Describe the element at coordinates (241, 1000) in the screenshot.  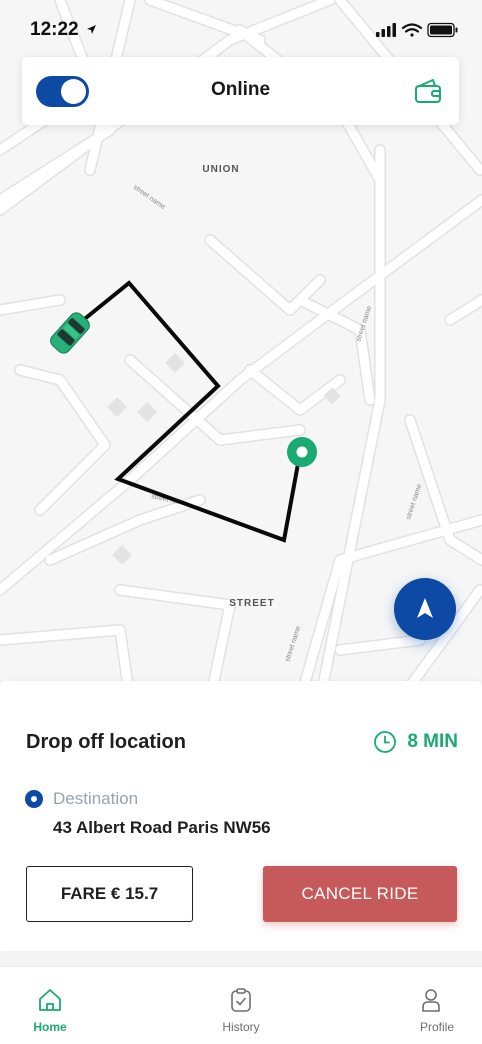
I see `clipboard-icon` at that location.